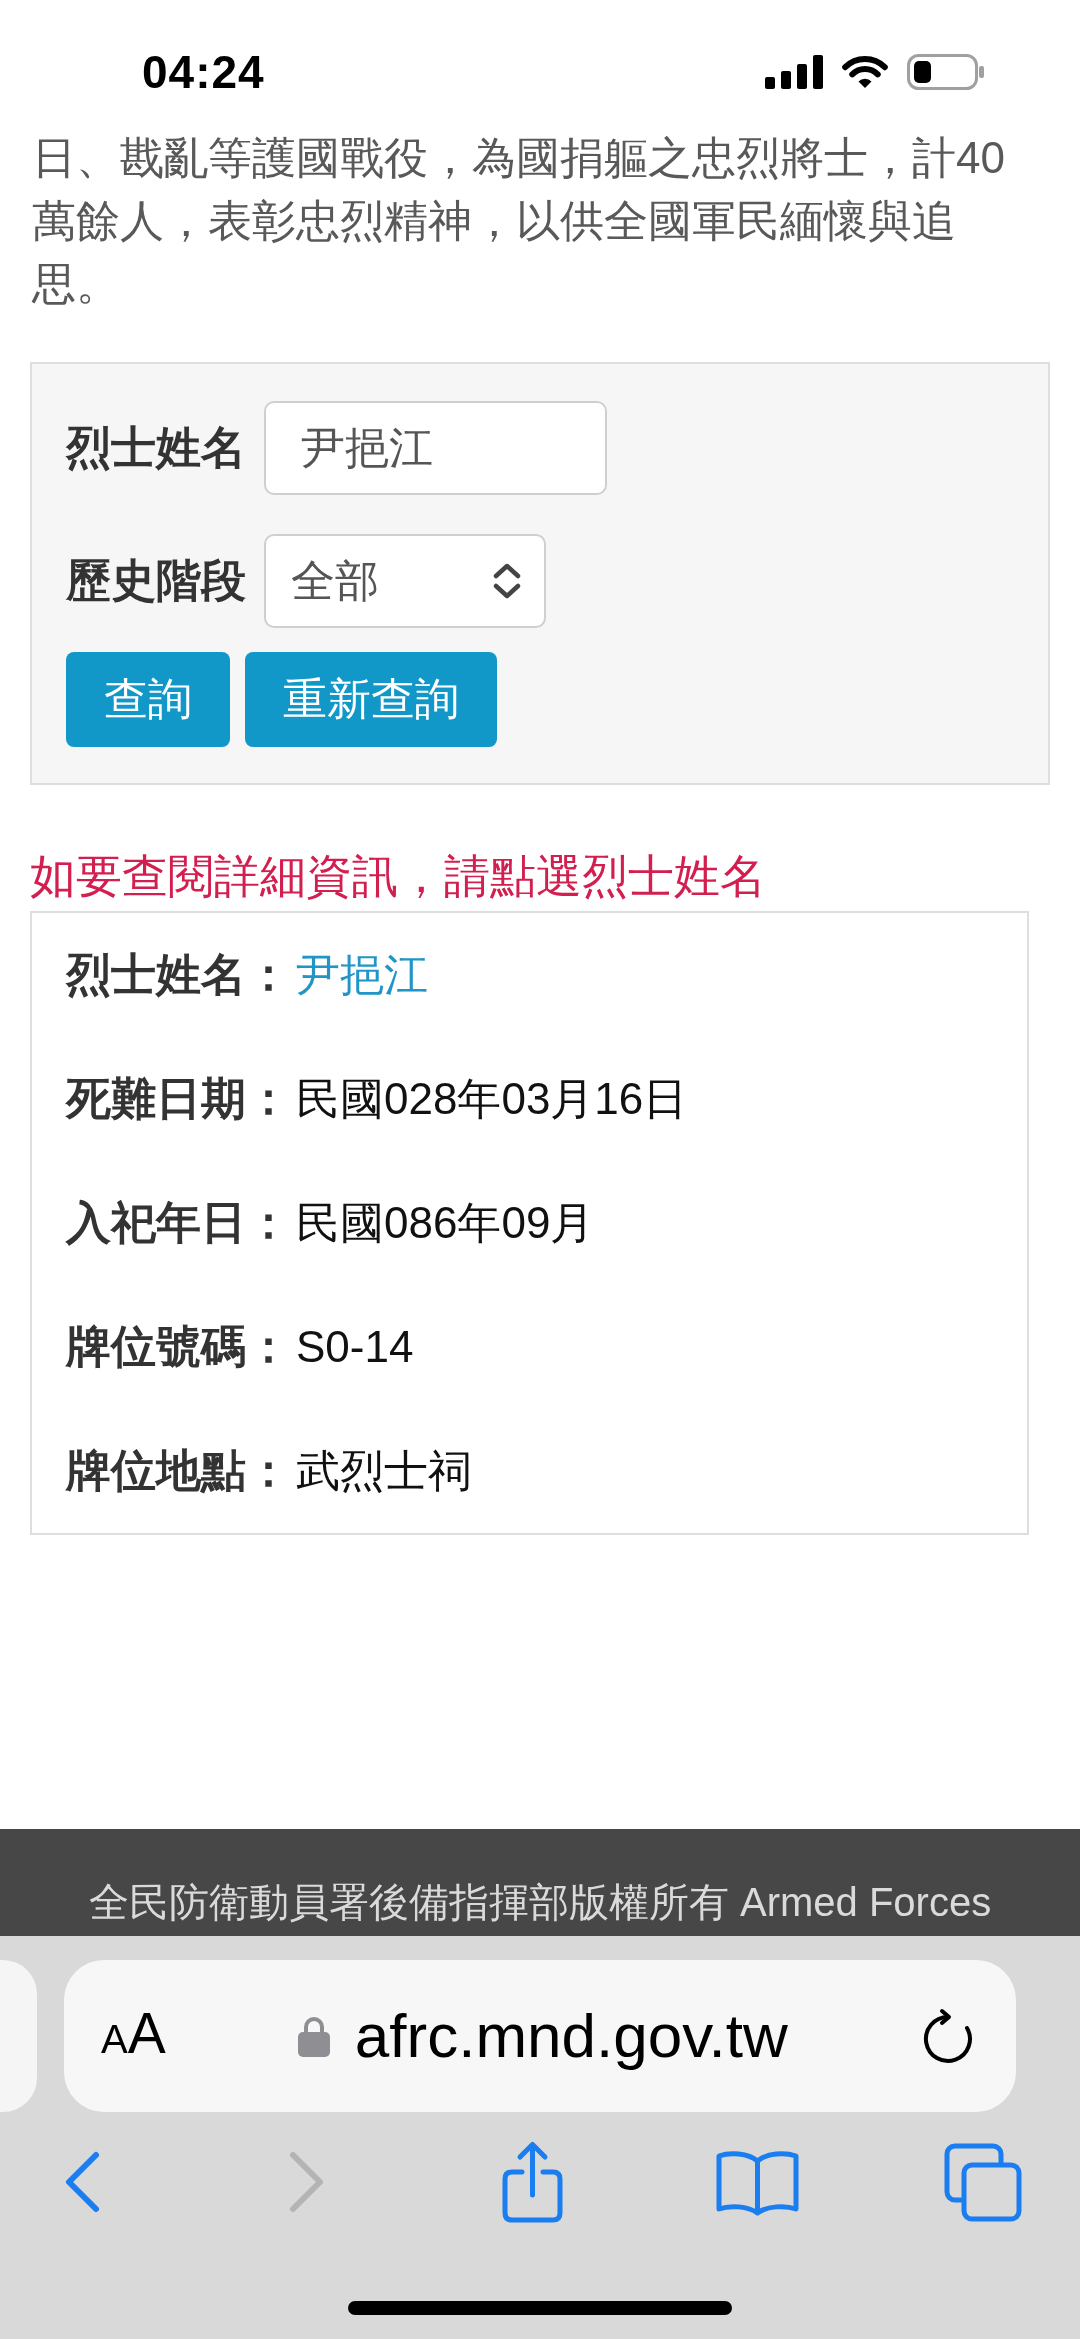 The image size is (1080, 2339). Describe the element at coordinates (355, 1347) in the screenshot. I see `detail-value: S0-14` at that location.